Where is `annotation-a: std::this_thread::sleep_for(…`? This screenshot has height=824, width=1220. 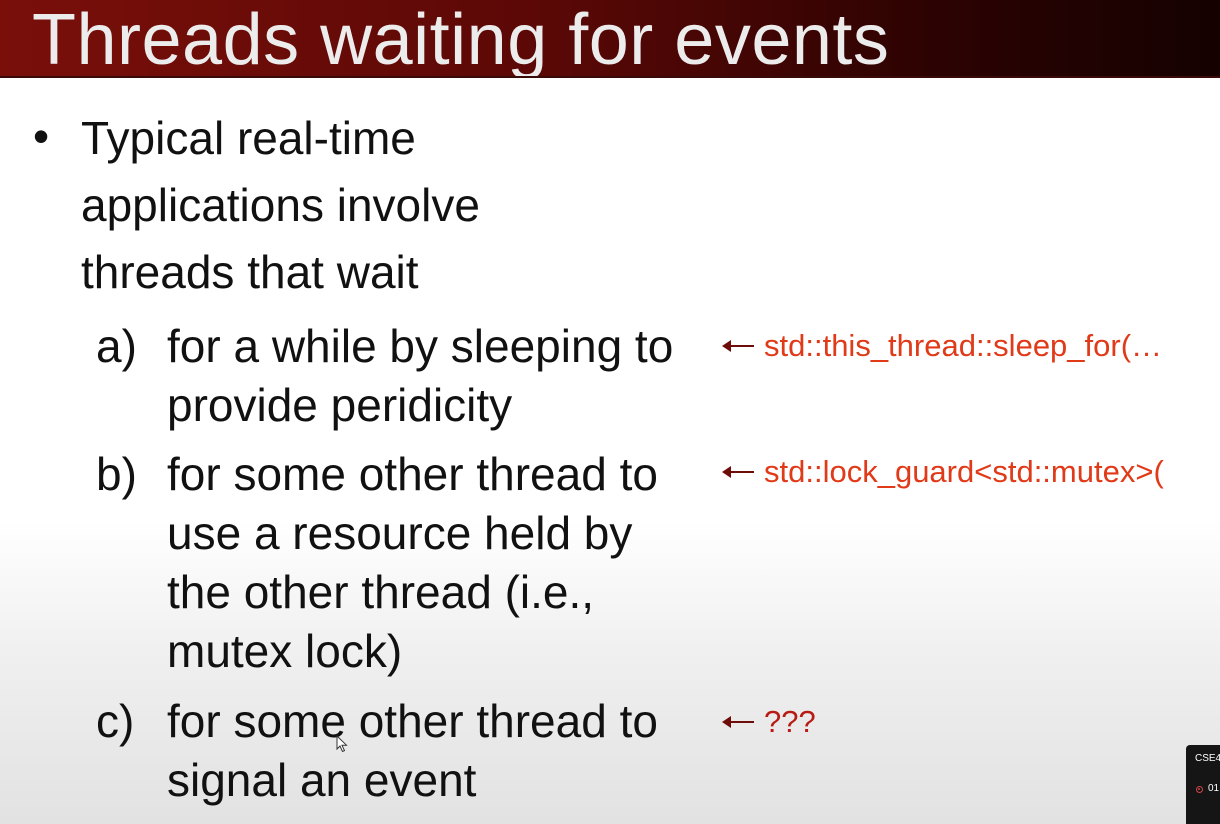
annotation-a: std::this_thread::sleep_for(… is located at coordinates (942, 346).